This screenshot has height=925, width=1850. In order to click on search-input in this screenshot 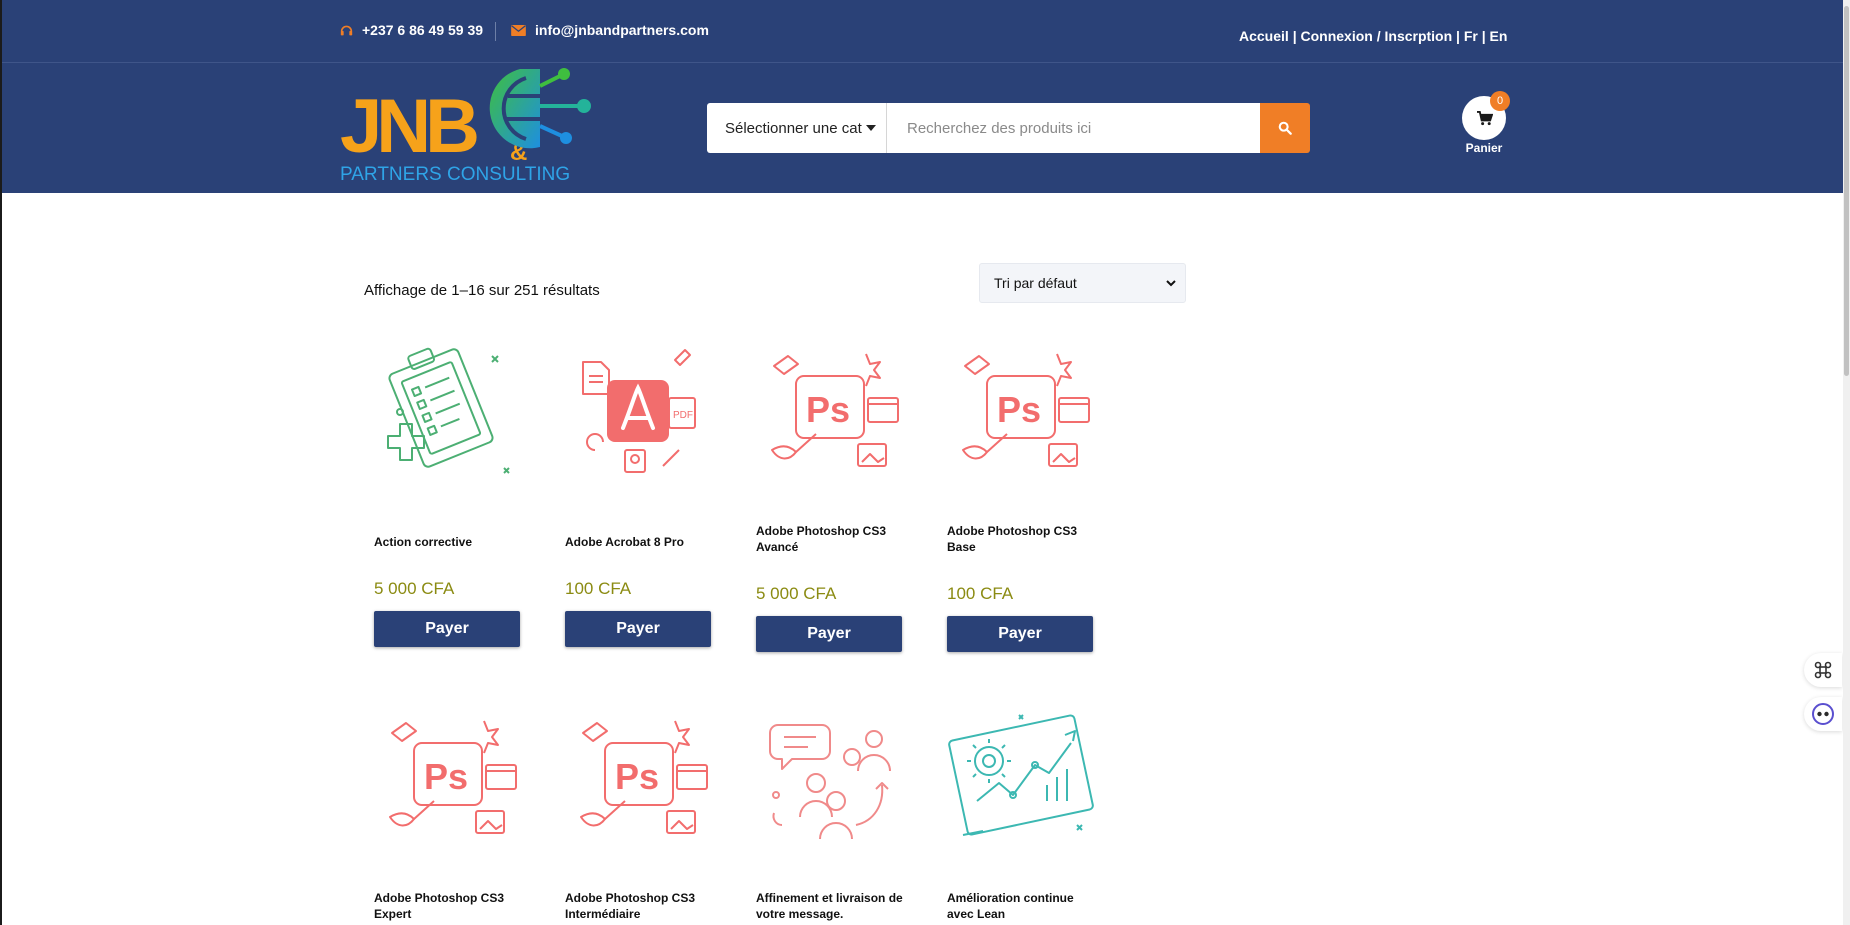, I will do `click(1073, 128)`.